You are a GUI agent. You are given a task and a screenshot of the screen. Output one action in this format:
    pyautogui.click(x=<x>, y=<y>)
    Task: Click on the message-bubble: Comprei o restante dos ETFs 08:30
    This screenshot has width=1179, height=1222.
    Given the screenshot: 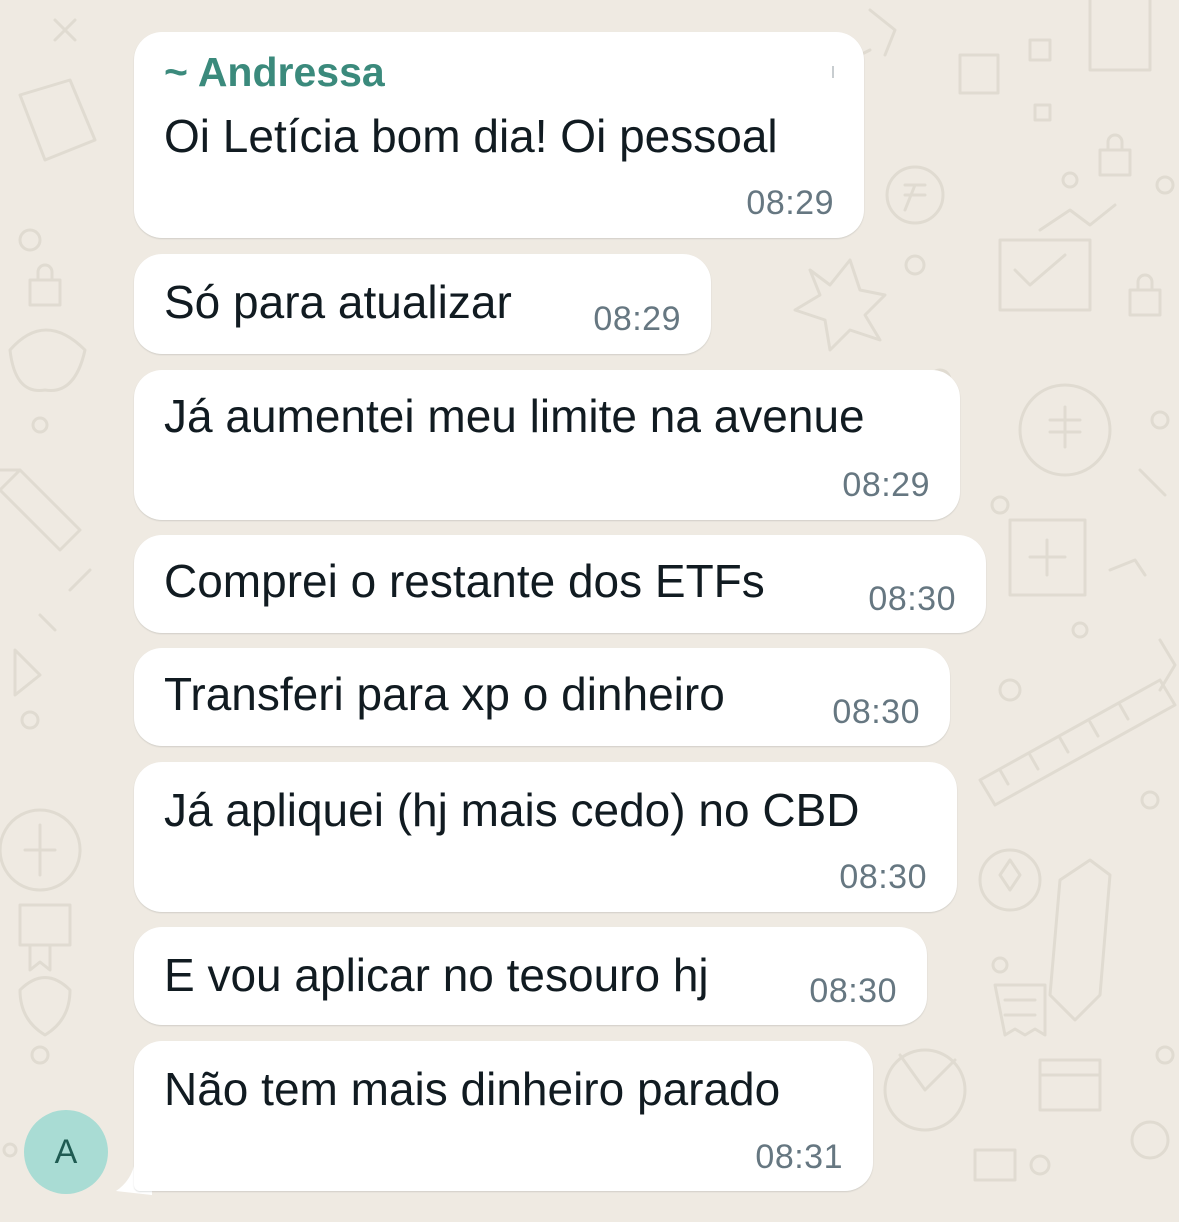 What is the action you would take?
    pyautogui.click(x=560, y=584)
    